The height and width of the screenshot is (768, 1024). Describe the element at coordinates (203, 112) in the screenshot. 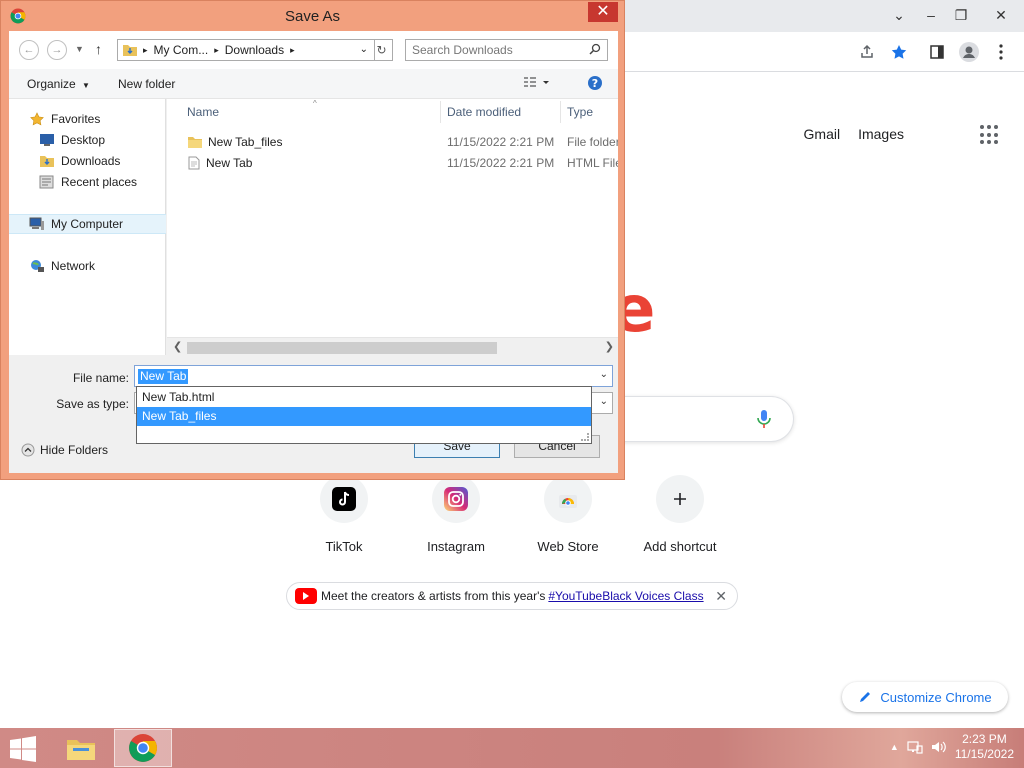

I see `column-name: Name` at that location.